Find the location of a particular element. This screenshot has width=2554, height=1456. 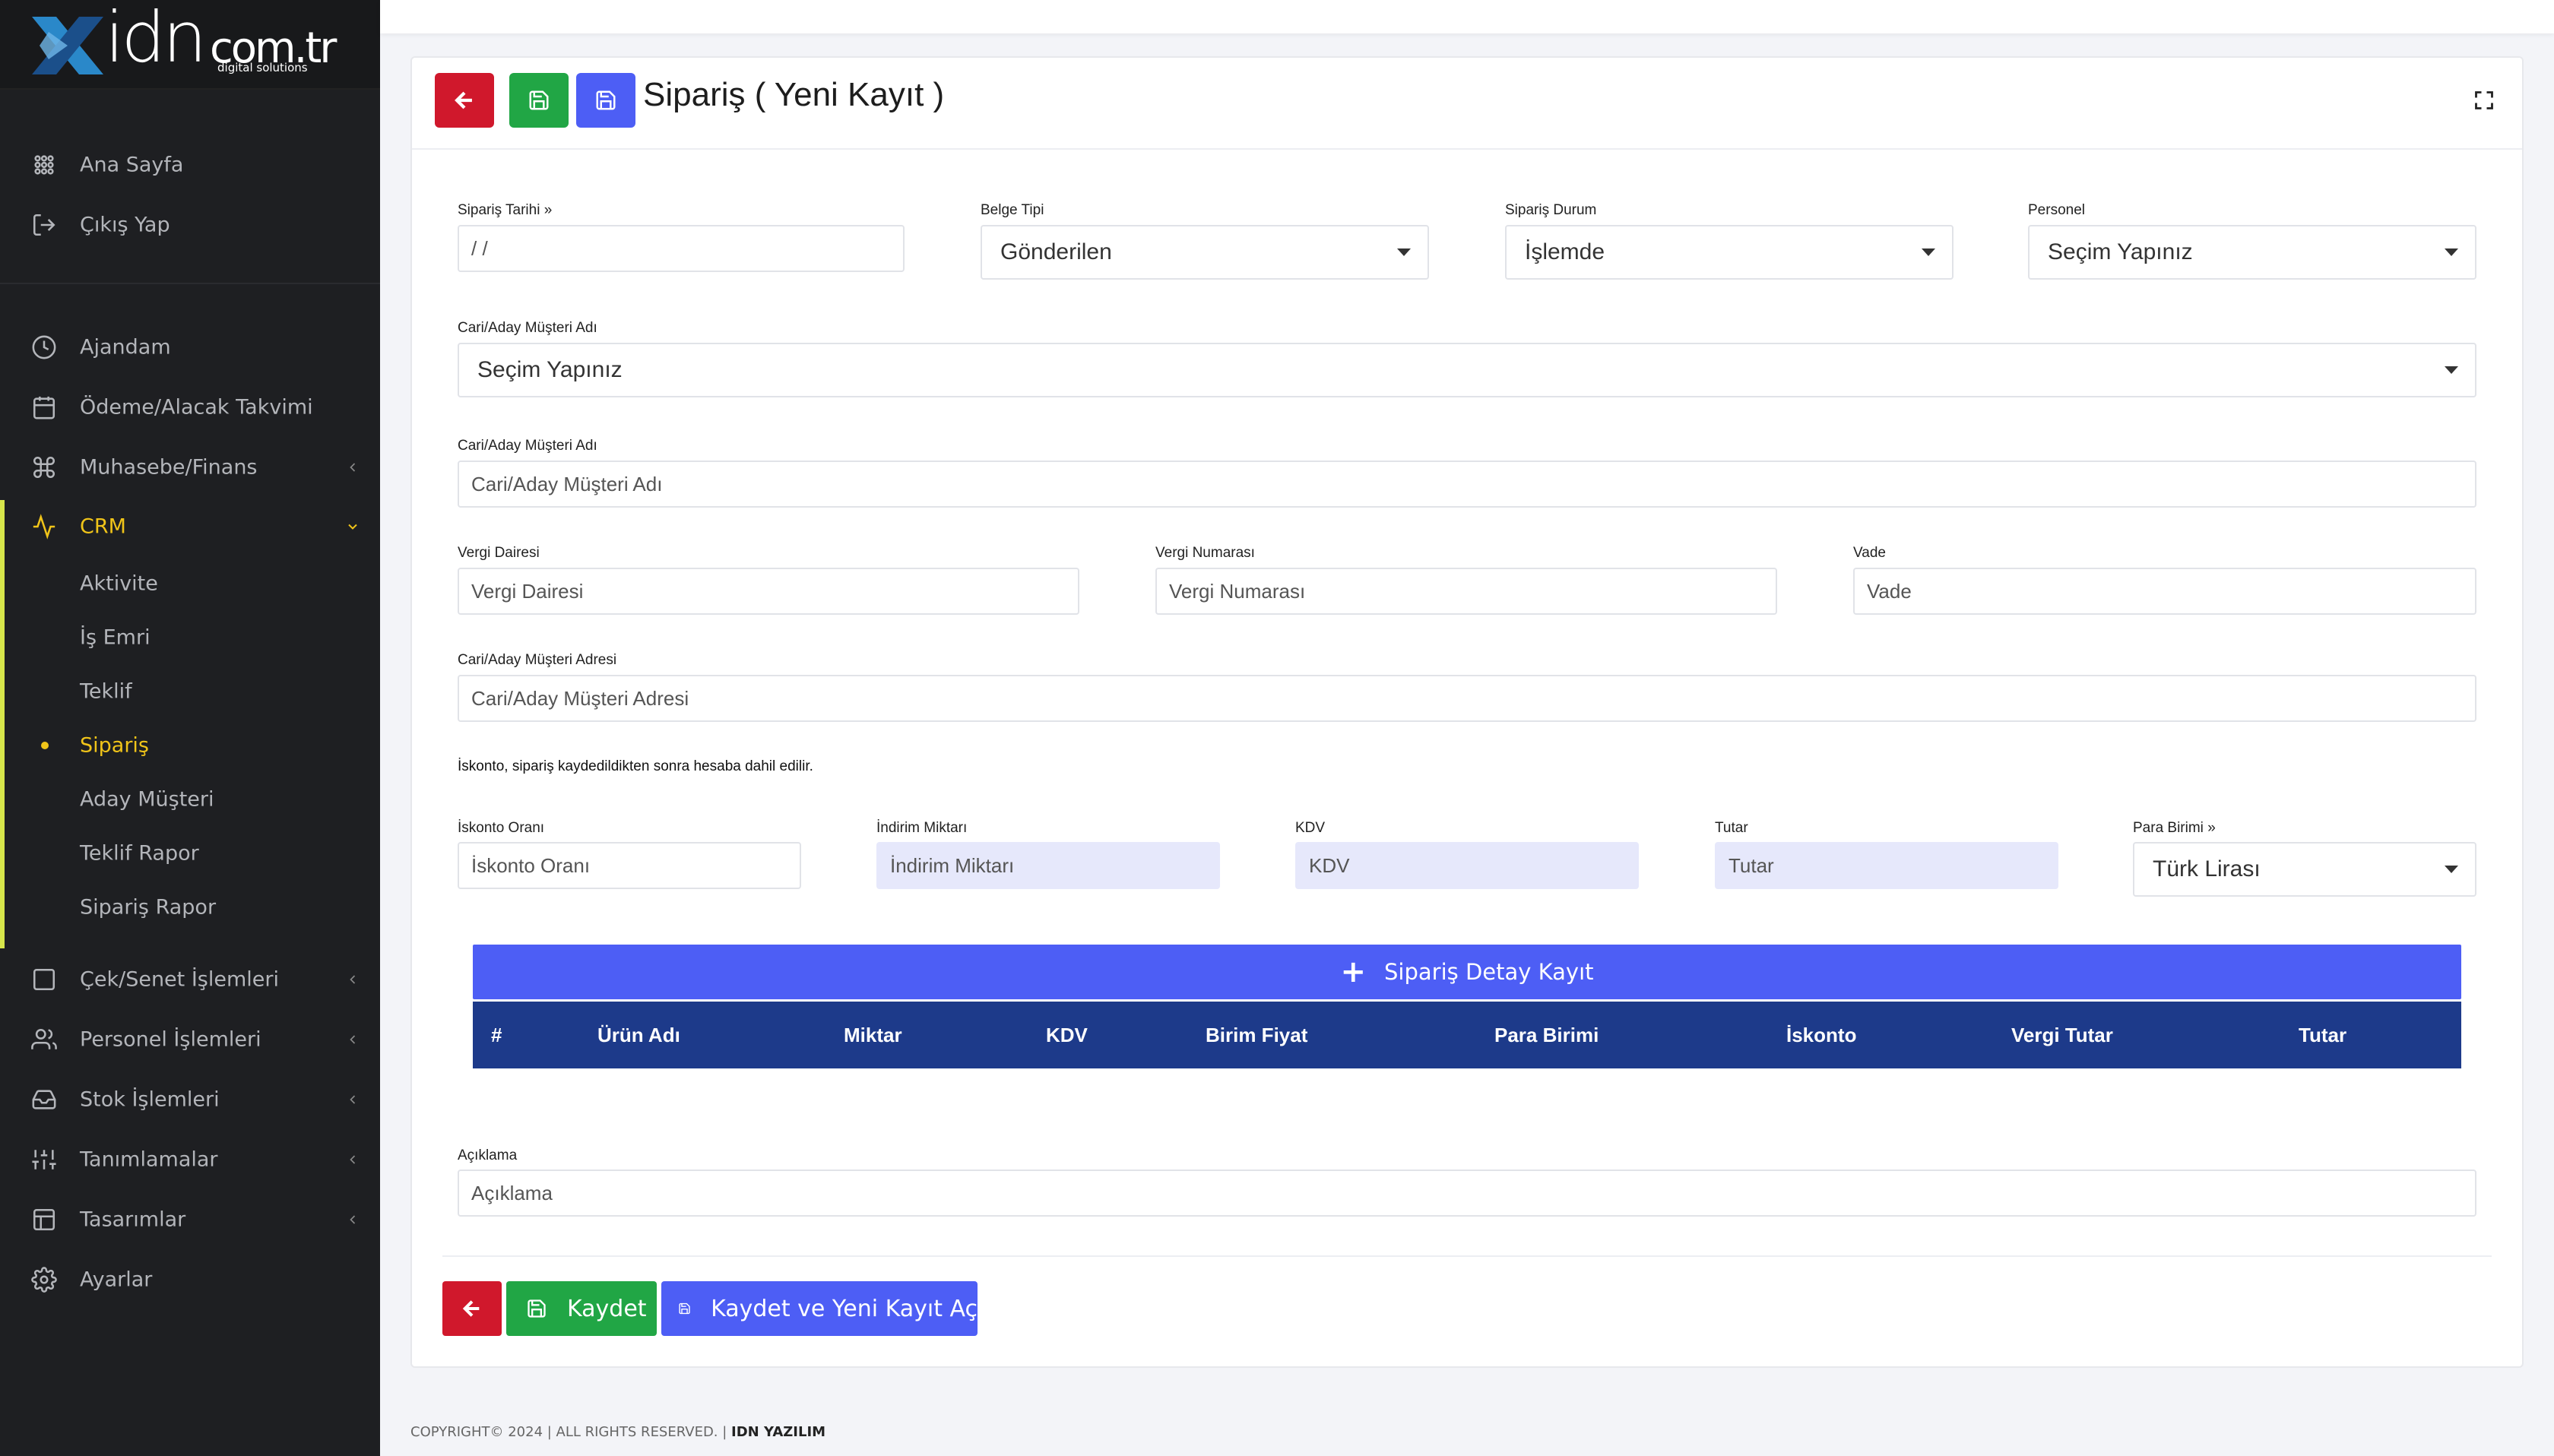

sidebar-subitem-aday-musteri: Aday Müşteri is located at coordinates (190, 800).